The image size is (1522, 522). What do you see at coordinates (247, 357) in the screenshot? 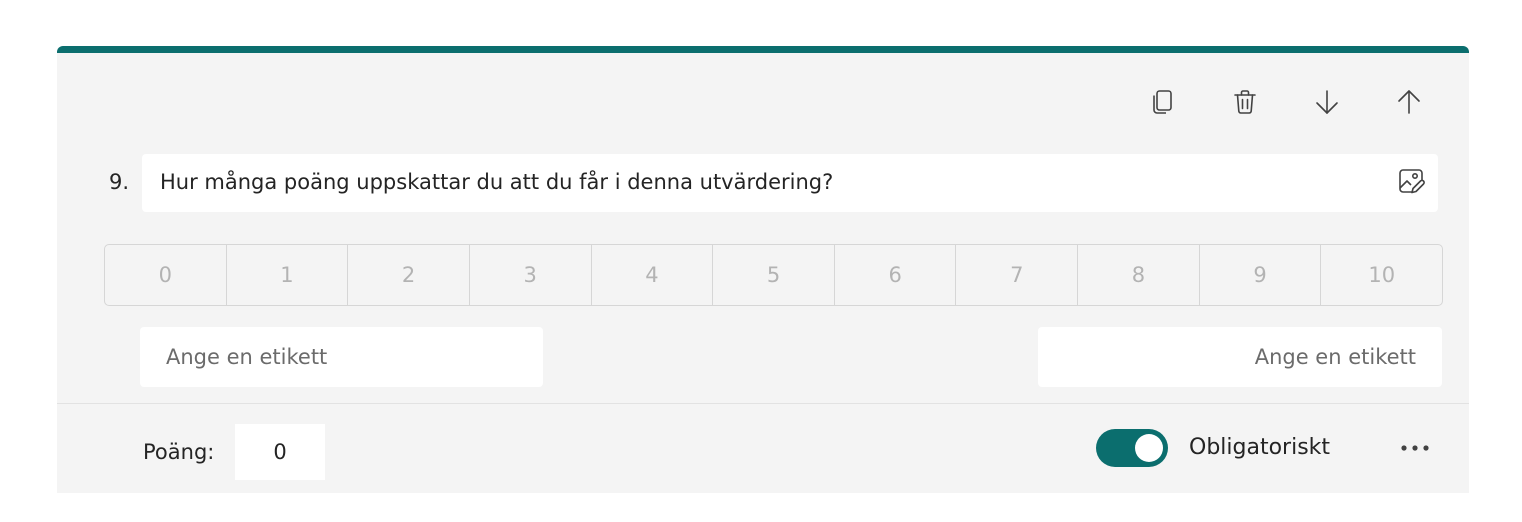
I see `left-label-placeholder: Ange en etikett` at bounding box center [247, 357].